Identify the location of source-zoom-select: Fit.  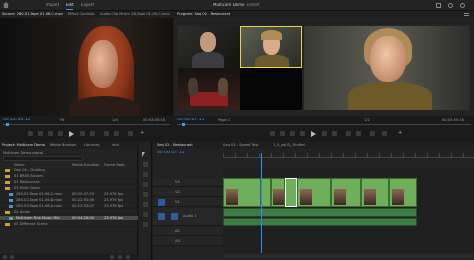
(62, 120).